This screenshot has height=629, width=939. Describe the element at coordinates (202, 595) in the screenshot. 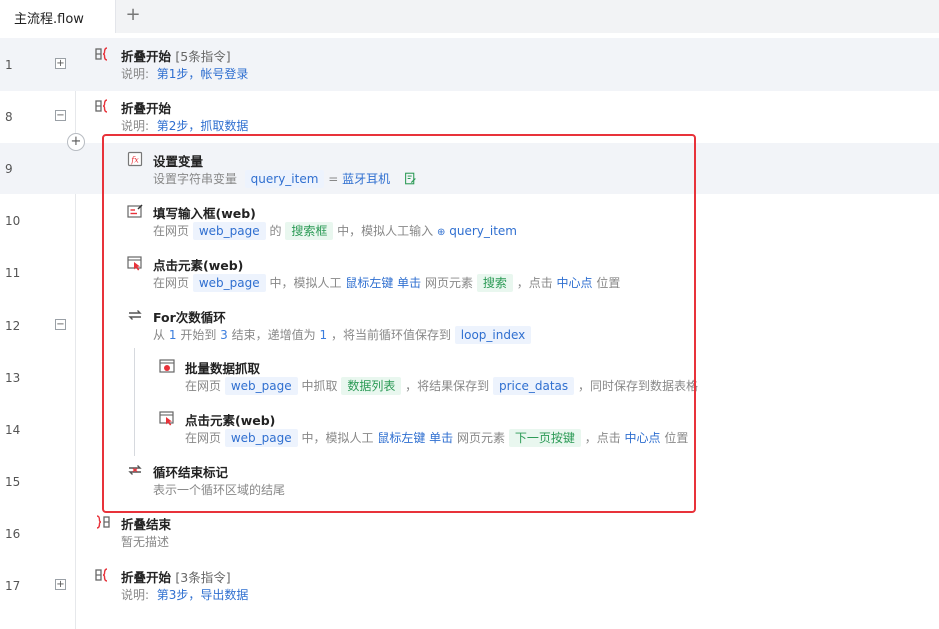

I see `desc-value: 第3步，导出数据` at that location.